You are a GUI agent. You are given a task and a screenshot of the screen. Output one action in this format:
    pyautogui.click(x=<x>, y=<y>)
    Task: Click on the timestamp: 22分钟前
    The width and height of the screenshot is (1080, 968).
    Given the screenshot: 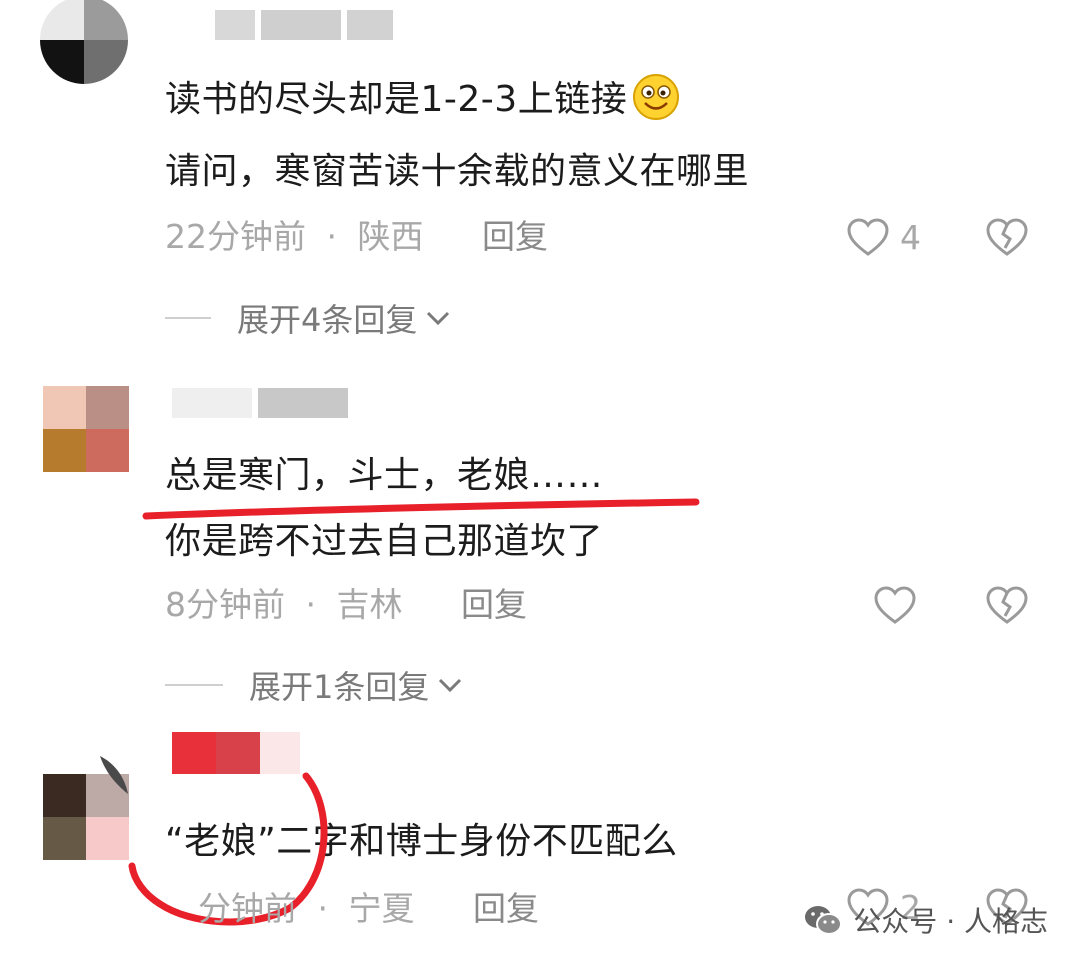 What is the action you would take?
    pyautogui.click(x=235, y=236)
    